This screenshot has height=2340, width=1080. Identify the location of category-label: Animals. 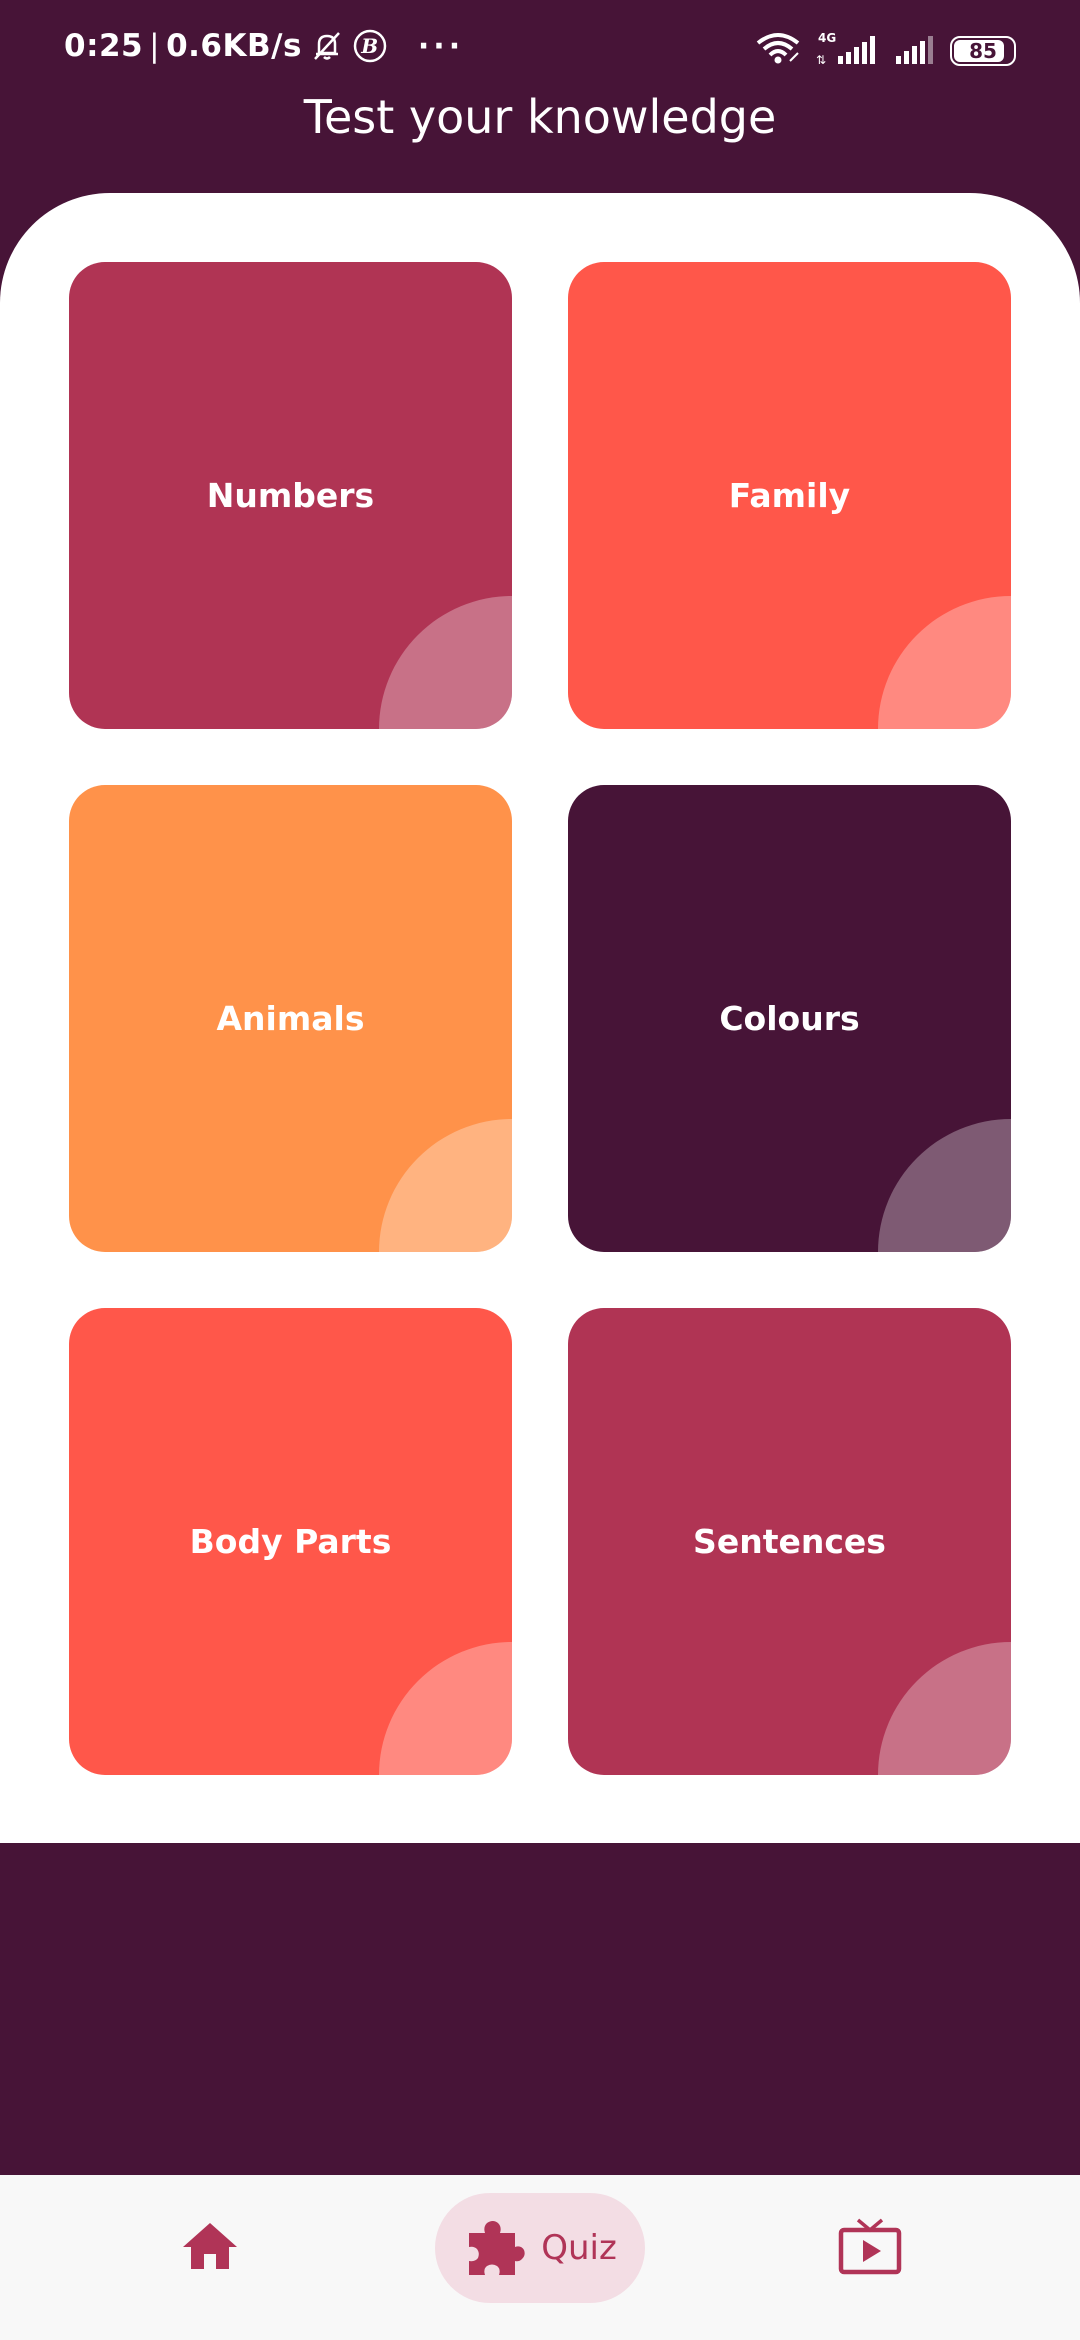
(290, 1018).